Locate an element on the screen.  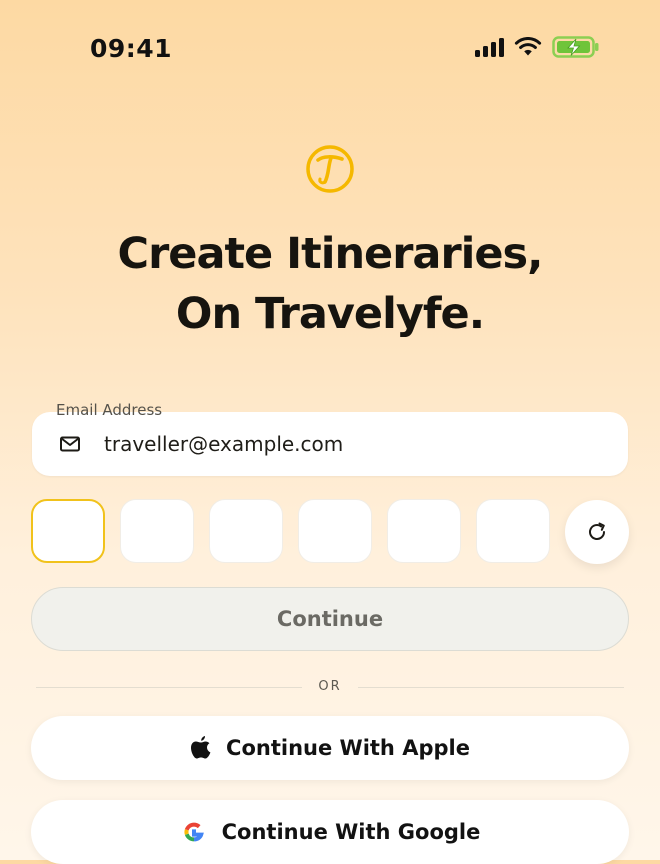
travelyfe-logo-icon is located at coordinates (330, 169).